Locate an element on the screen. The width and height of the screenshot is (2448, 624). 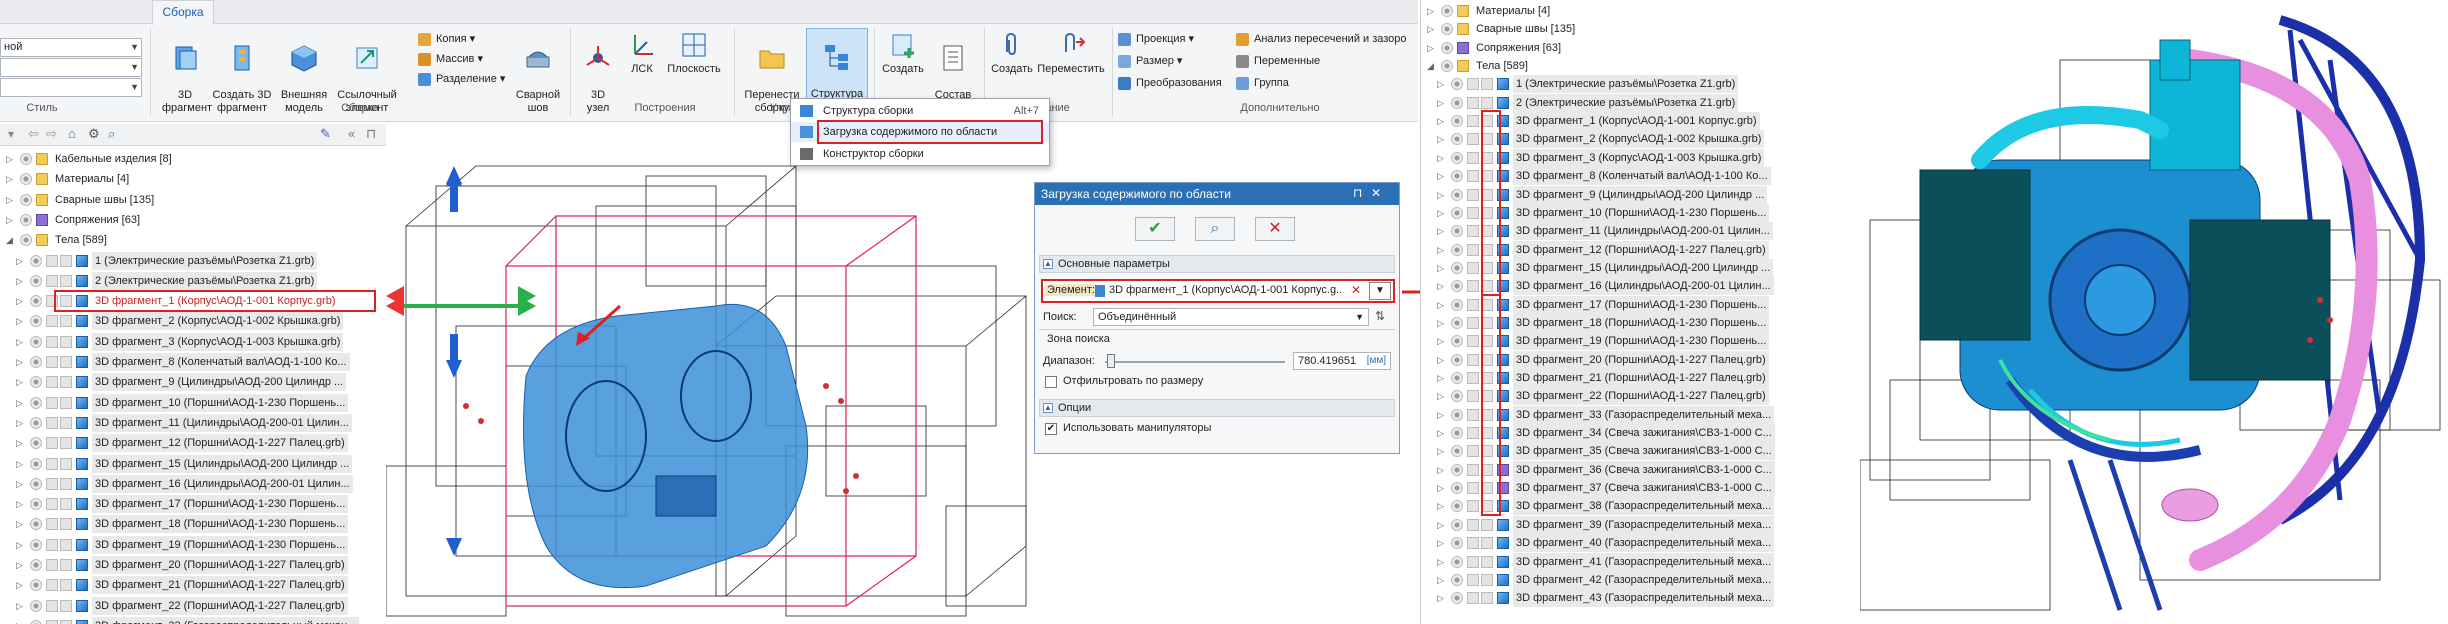
style-combo-2: ▼ is located at coordinates (71, 67).